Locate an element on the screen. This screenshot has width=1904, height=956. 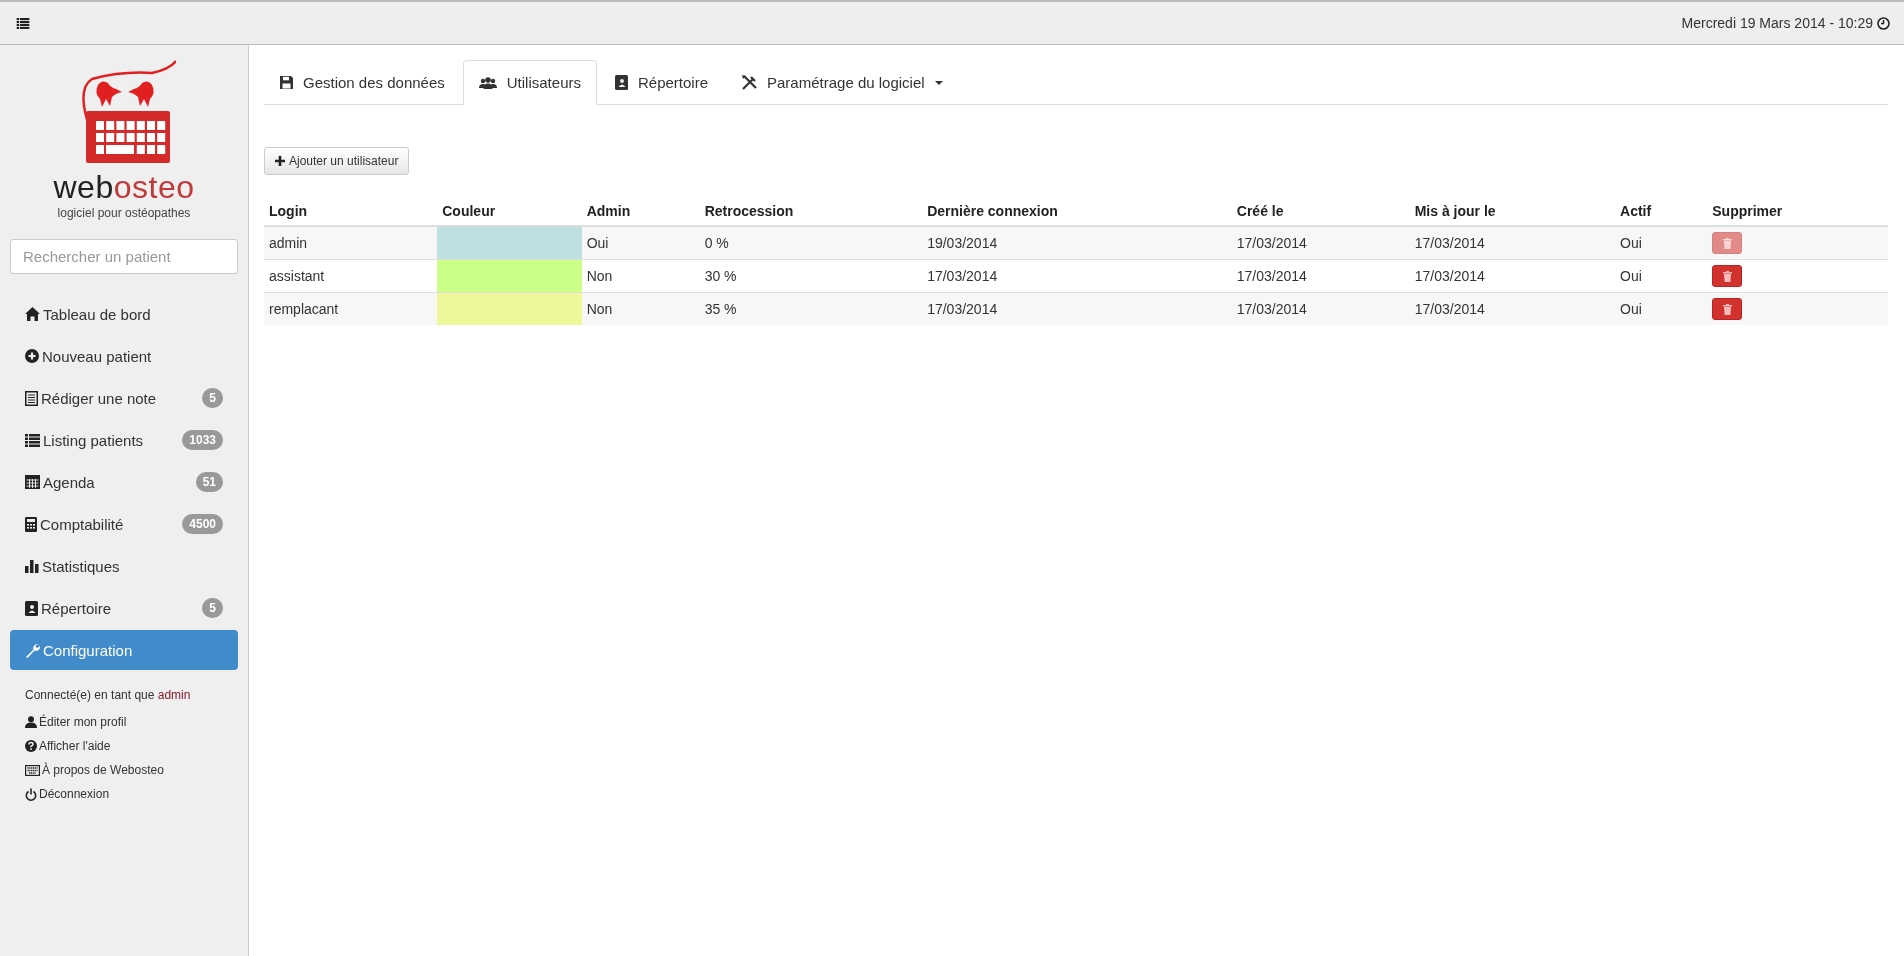
nav-item: Tableau de bord is located at coordinates (124, 314).